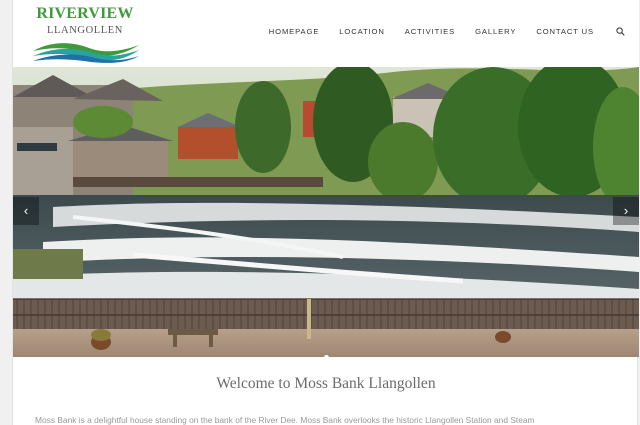  What do you see at coordinates (326, 352) in the screenshot?
I see `slider-pagination` at bounding box center [326, 352].